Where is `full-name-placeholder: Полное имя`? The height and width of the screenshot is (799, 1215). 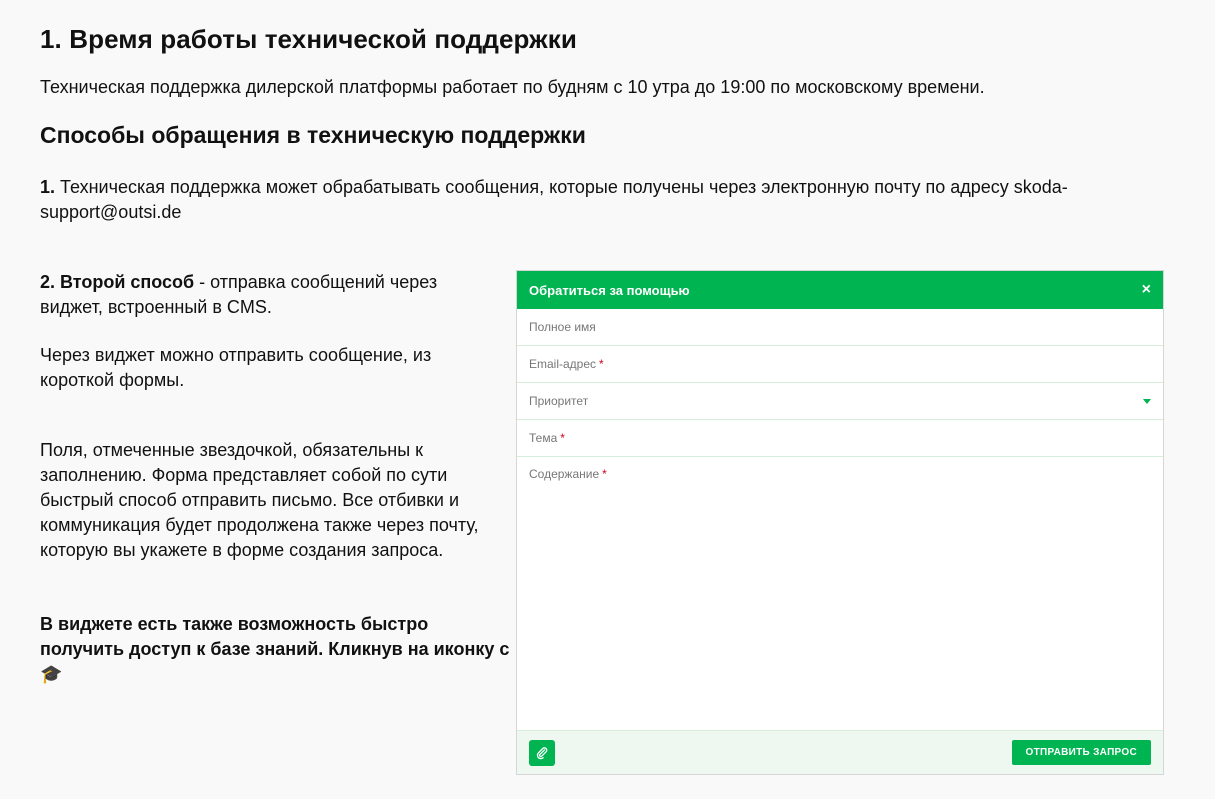
full-name-placeholder: Полное имя is located at coordinates (562, 327).